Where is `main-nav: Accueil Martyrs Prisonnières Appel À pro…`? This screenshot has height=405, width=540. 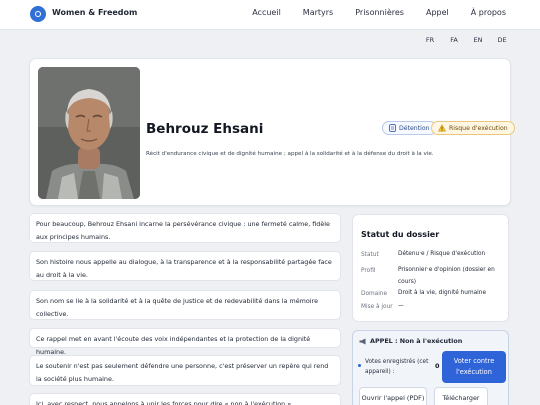 main-nav: Accueil Martyrs Prisonnières Appel À pro… is located at coordinates (379, 12).